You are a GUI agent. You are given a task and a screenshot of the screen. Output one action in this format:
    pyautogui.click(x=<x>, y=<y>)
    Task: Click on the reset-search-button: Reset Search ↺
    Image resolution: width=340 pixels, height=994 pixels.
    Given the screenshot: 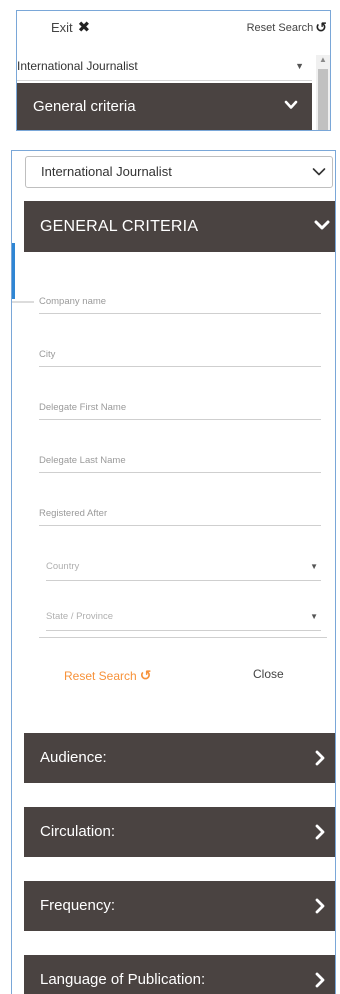 What is the action you would take?
    pyautogui.click(x=107, y=675)
    